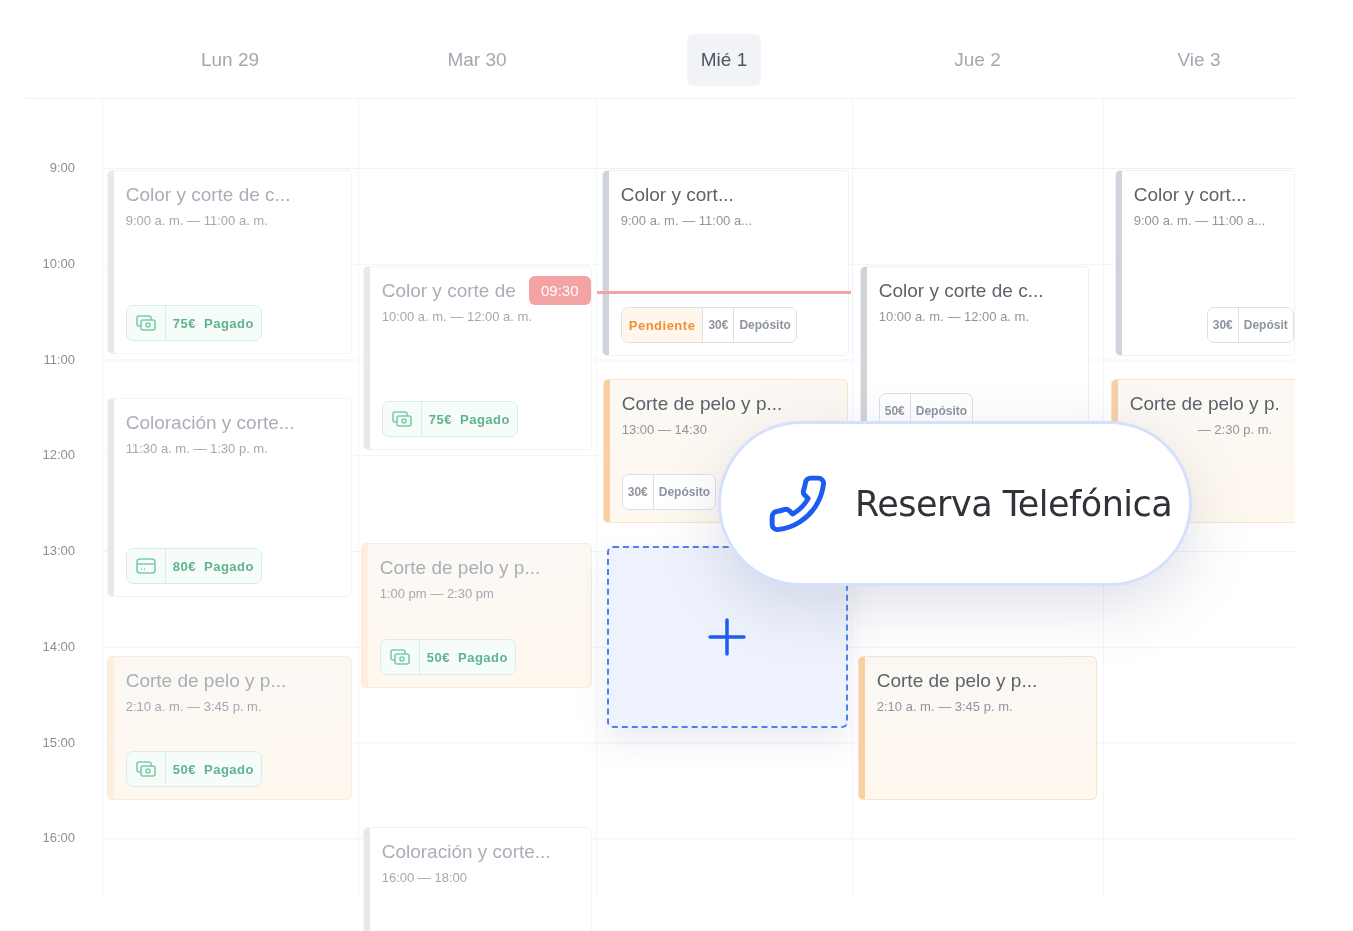 This screenshot has height=931, width=1353. I want to click on plus-icon, so click(727, 637).